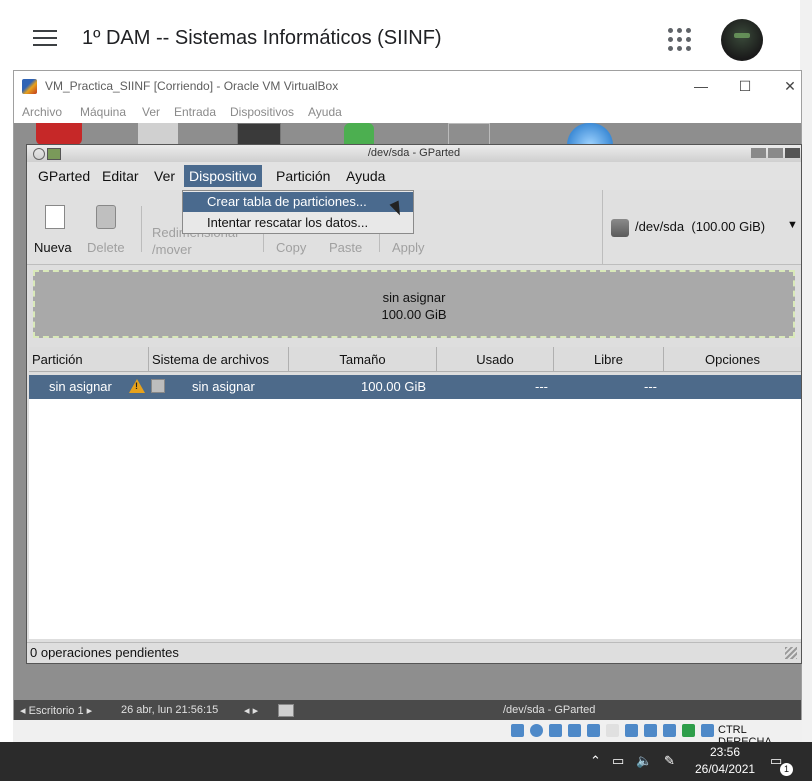  Describe the element at coordinates (574, 730) in the screenshot. I see `network-icon` at that location.